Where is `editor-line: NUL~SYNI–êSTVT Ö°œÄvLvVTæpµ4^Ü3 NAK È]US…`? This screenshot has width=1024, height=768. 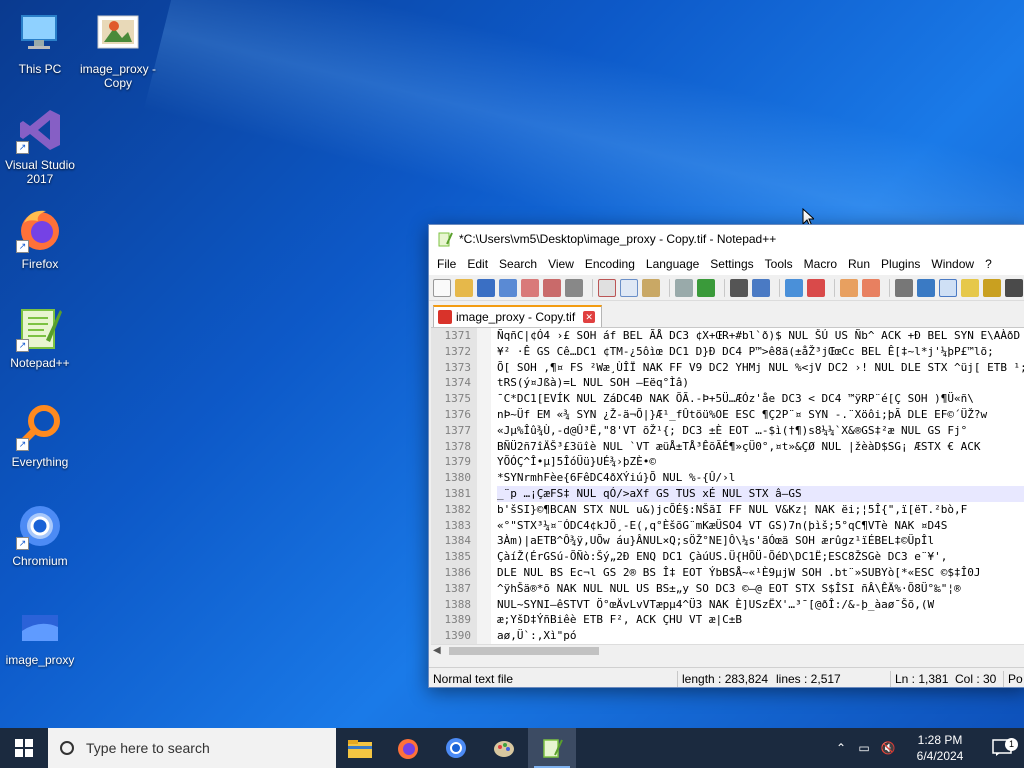
editor-line: NUL~SYNI–êSTVT Ö°œÄvLvVTæpµ4^Ü3 NAK È]US… is located at coordinates (760, 605).